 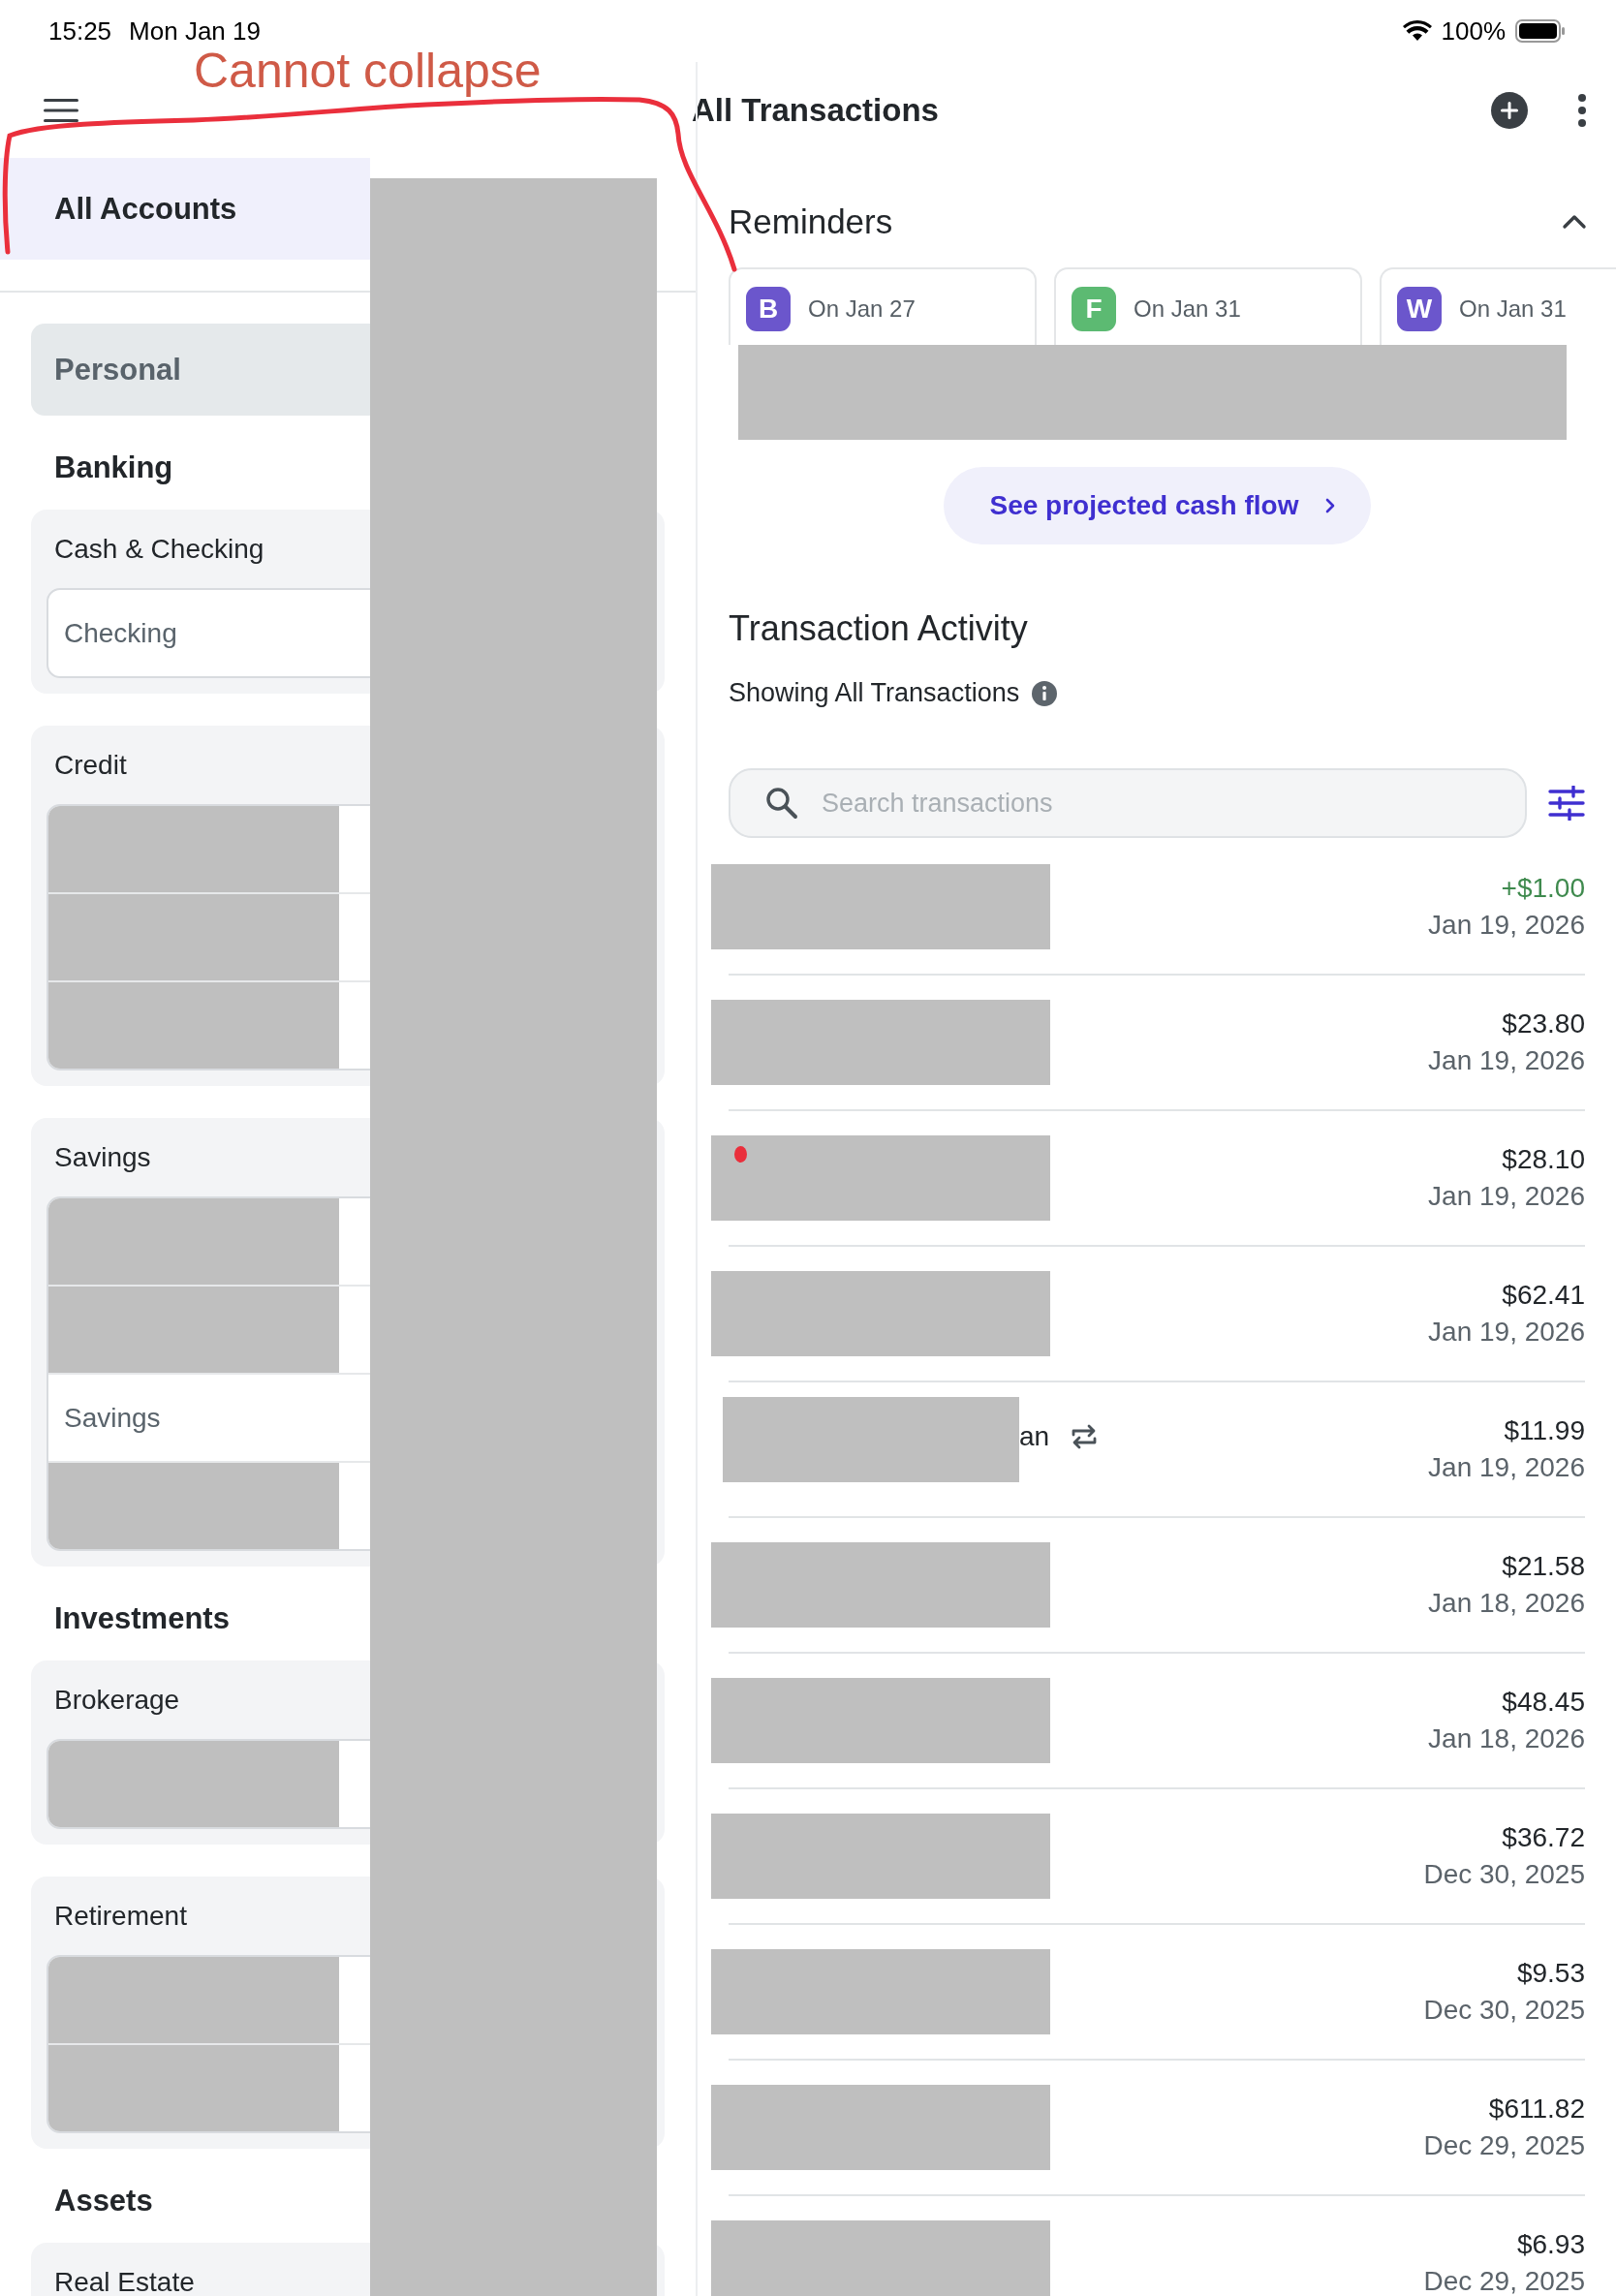 What do you see at coordinates (1550, 1973) in the screenshot?
I see `transaction-amount: $9.53` at bounding box center [1550, 1973].